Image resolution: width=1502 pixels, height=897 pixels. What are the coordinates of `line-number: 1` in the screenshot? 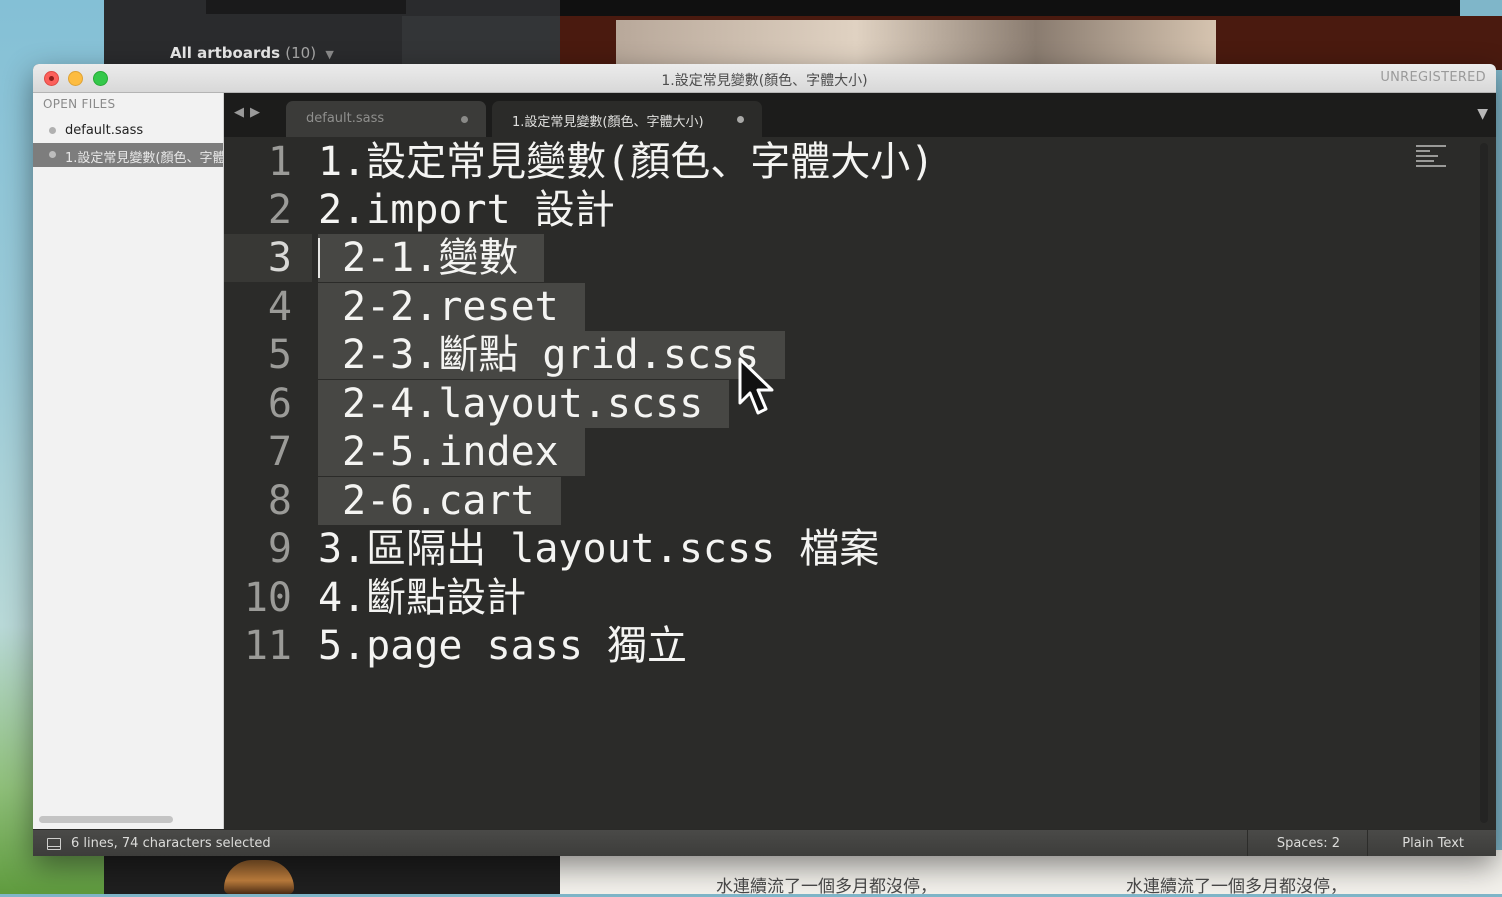 It's located at (279, 162).